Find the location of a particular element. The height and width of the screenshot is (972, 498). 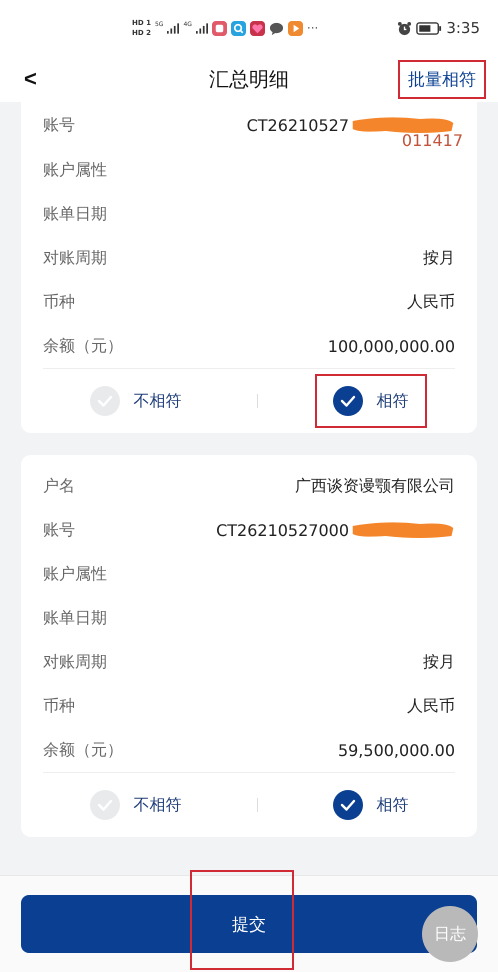

app-icon is located at coordinates (219, 28).